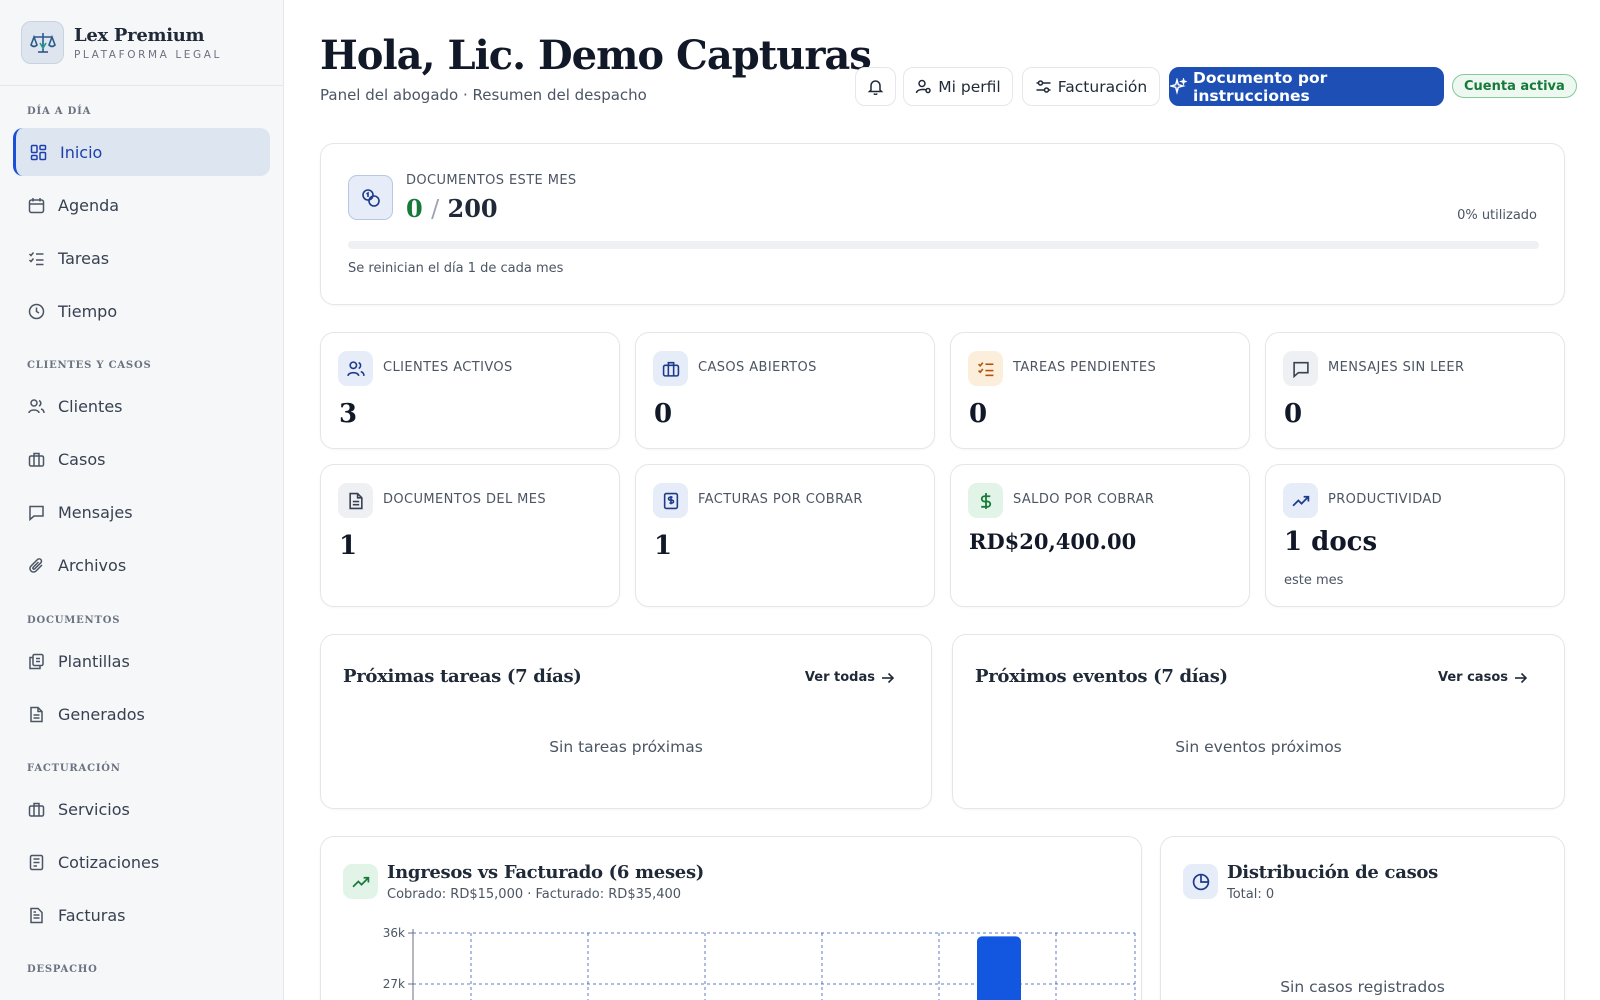 The image size is (1600, 1000). What do you see at coordinates (1332, 872) in the screenshot?
I see `case-distribution-title: Distribución de casos` at bounding box center [1332, 872].